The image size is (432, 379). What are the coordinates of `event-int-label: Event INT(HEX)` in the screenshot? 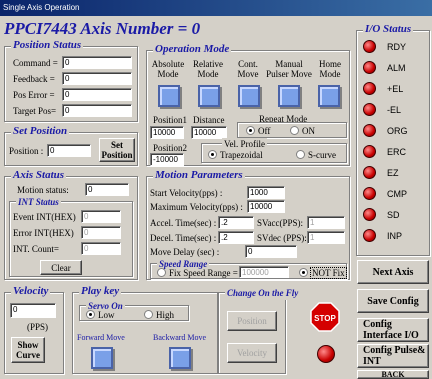 It's located at (44, 217).